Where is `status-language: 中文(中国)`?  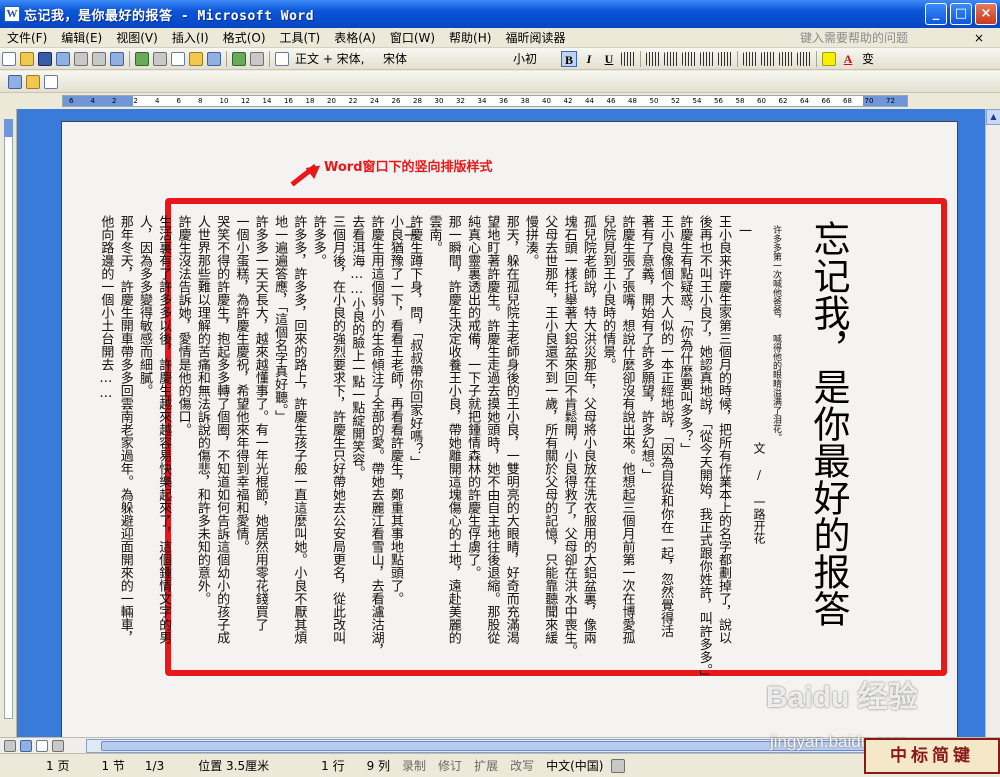 status-language: 中文(中国) is located at coordinates (574, 765).